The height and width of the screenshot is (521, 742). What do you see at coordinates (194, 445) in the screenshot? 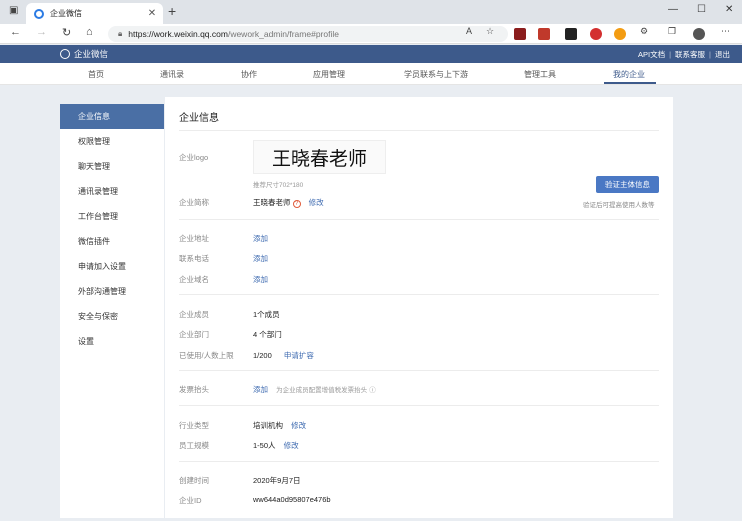
I see `scale-label: 员工规模` at bounding box center [194, 445].